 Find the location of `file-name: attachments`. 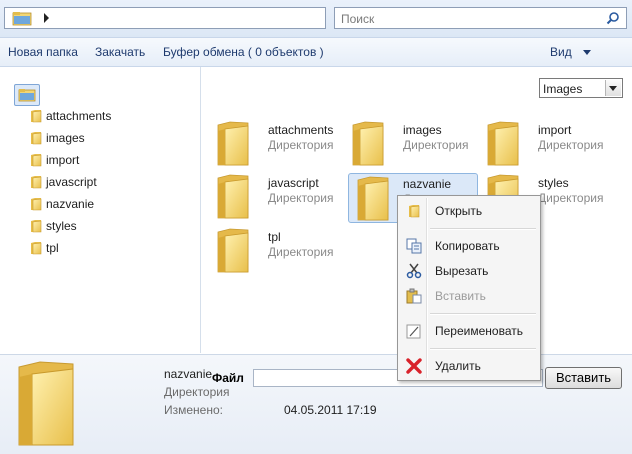

file-name: attachments is located at coordinates (301, 130).